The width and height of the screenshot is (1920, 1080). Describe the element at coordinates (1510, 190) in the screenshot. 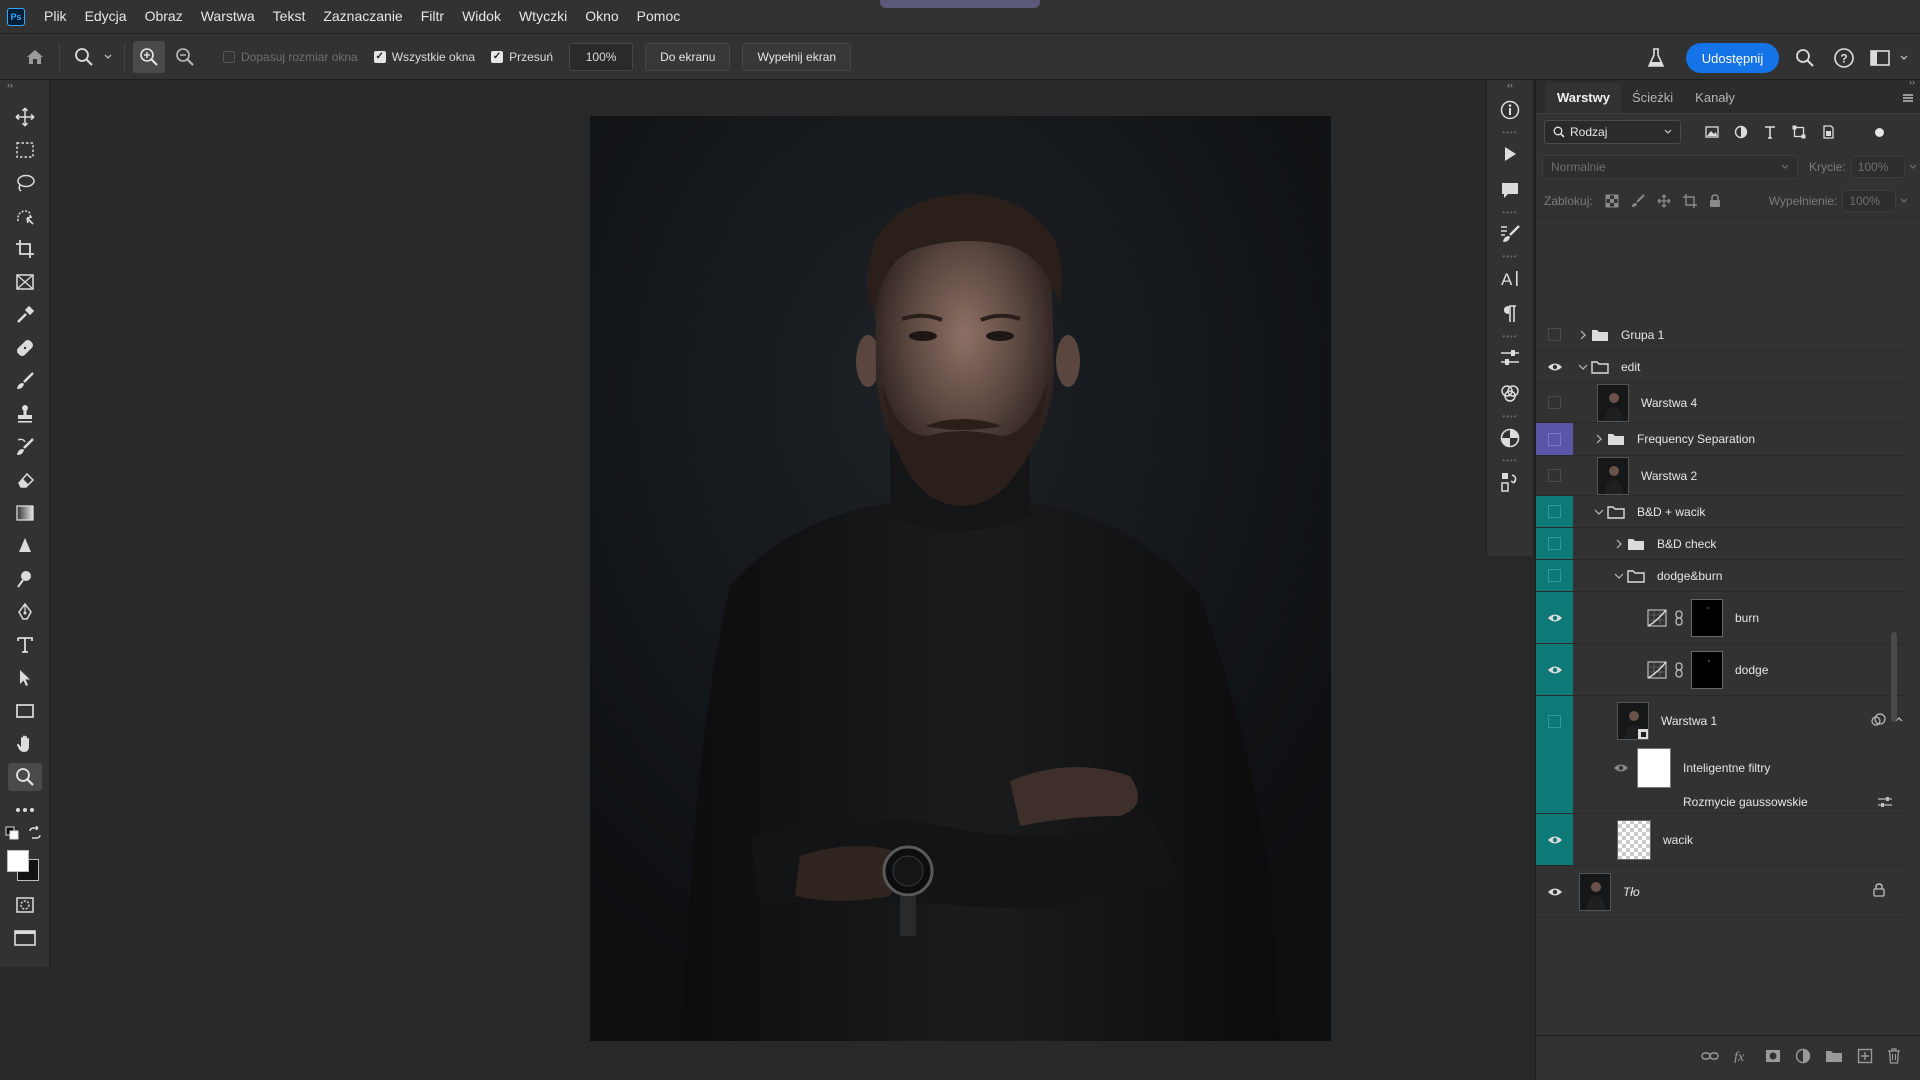

I see `comments-icon` at that location.